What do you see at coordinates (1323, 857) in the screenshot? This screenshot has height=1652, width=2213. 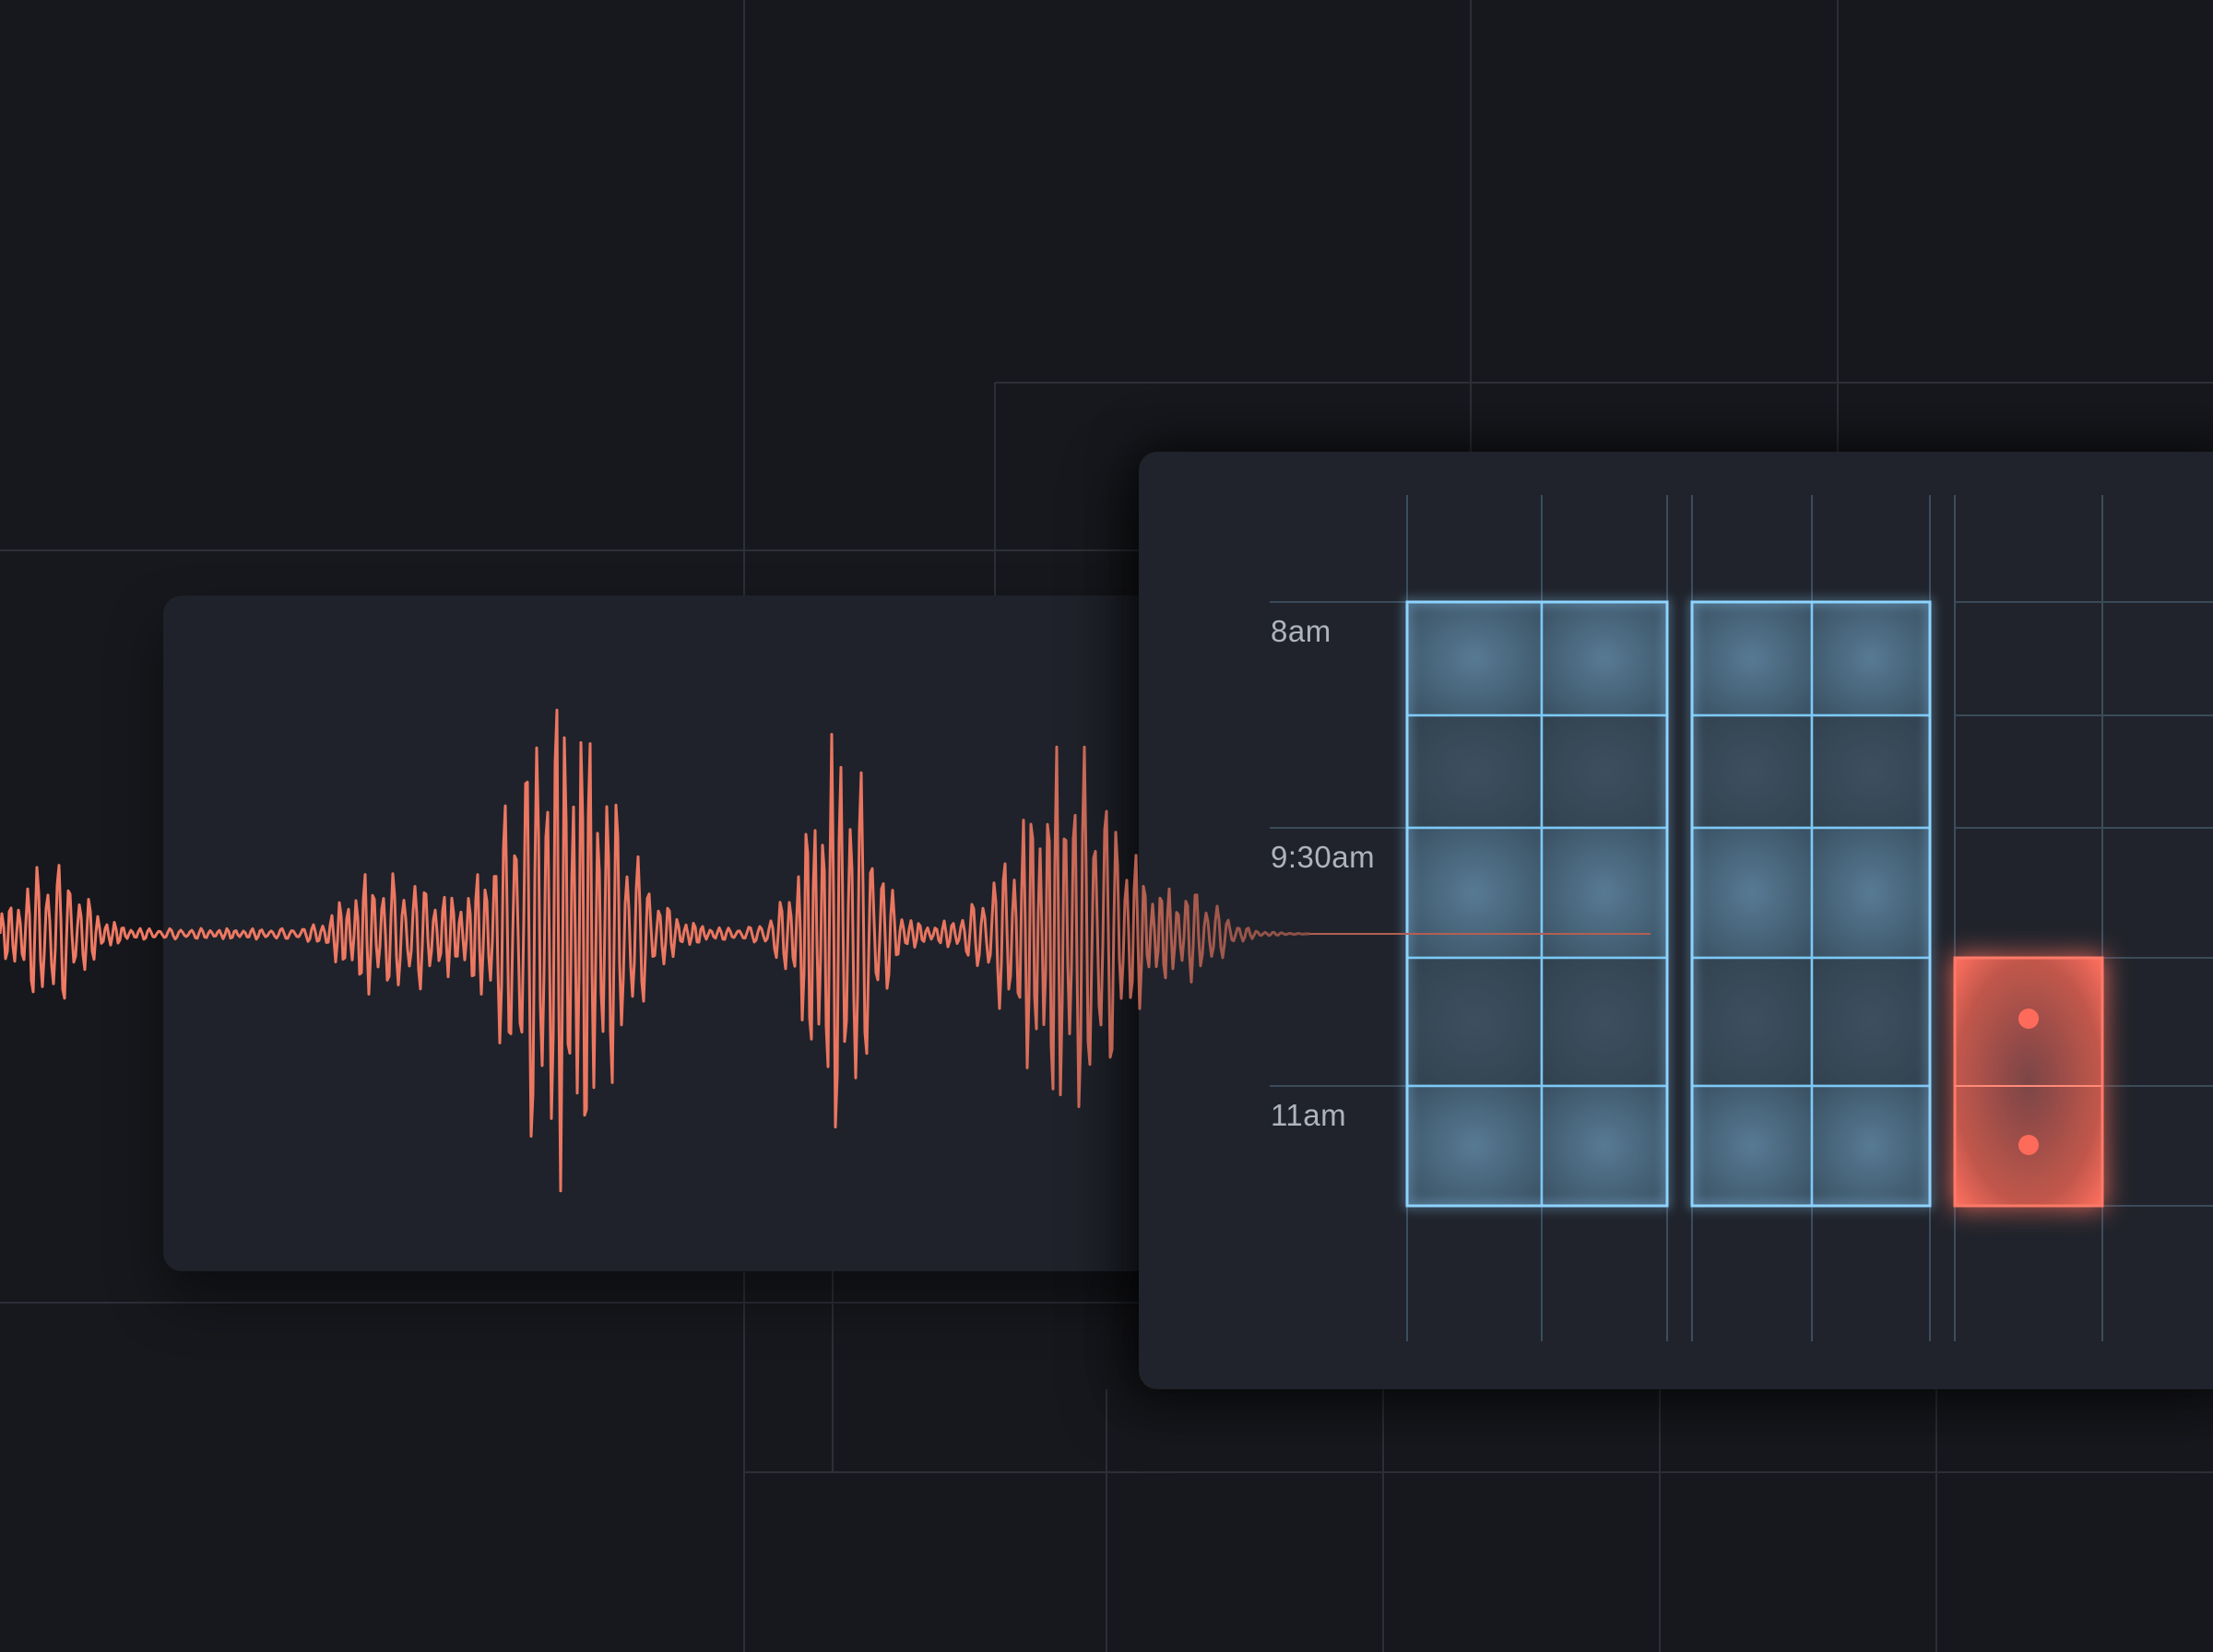 I see `time-label-930am: 9:30am` at bounding box center [1323, 857].